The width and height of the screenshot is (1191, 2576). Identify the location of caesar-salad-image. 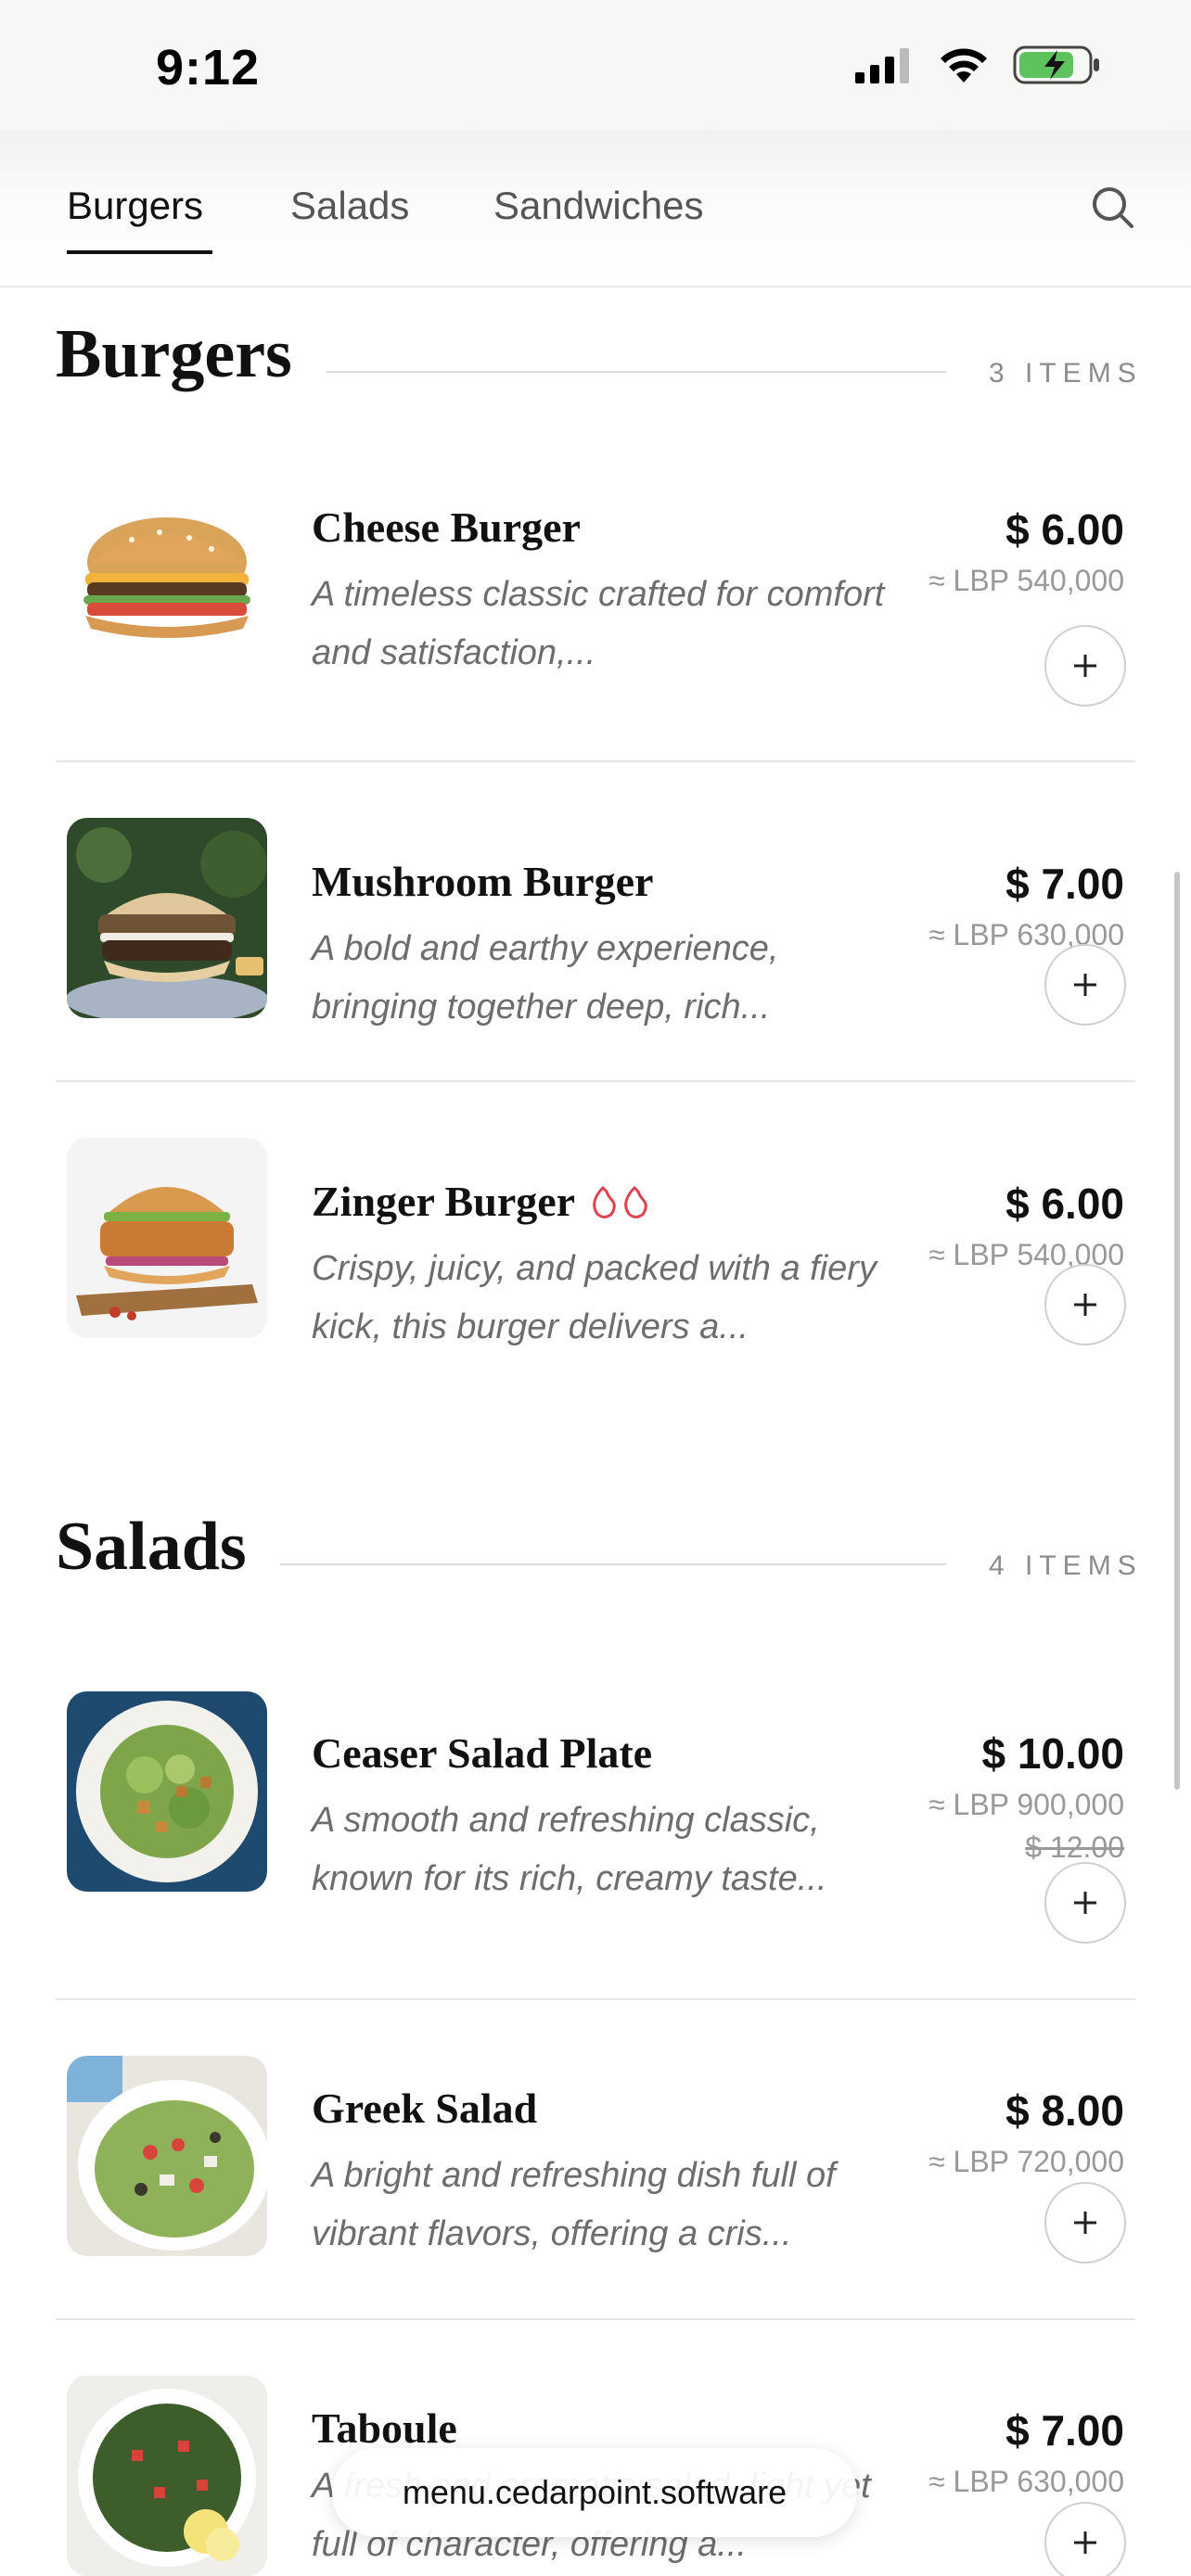
(167, 1792).